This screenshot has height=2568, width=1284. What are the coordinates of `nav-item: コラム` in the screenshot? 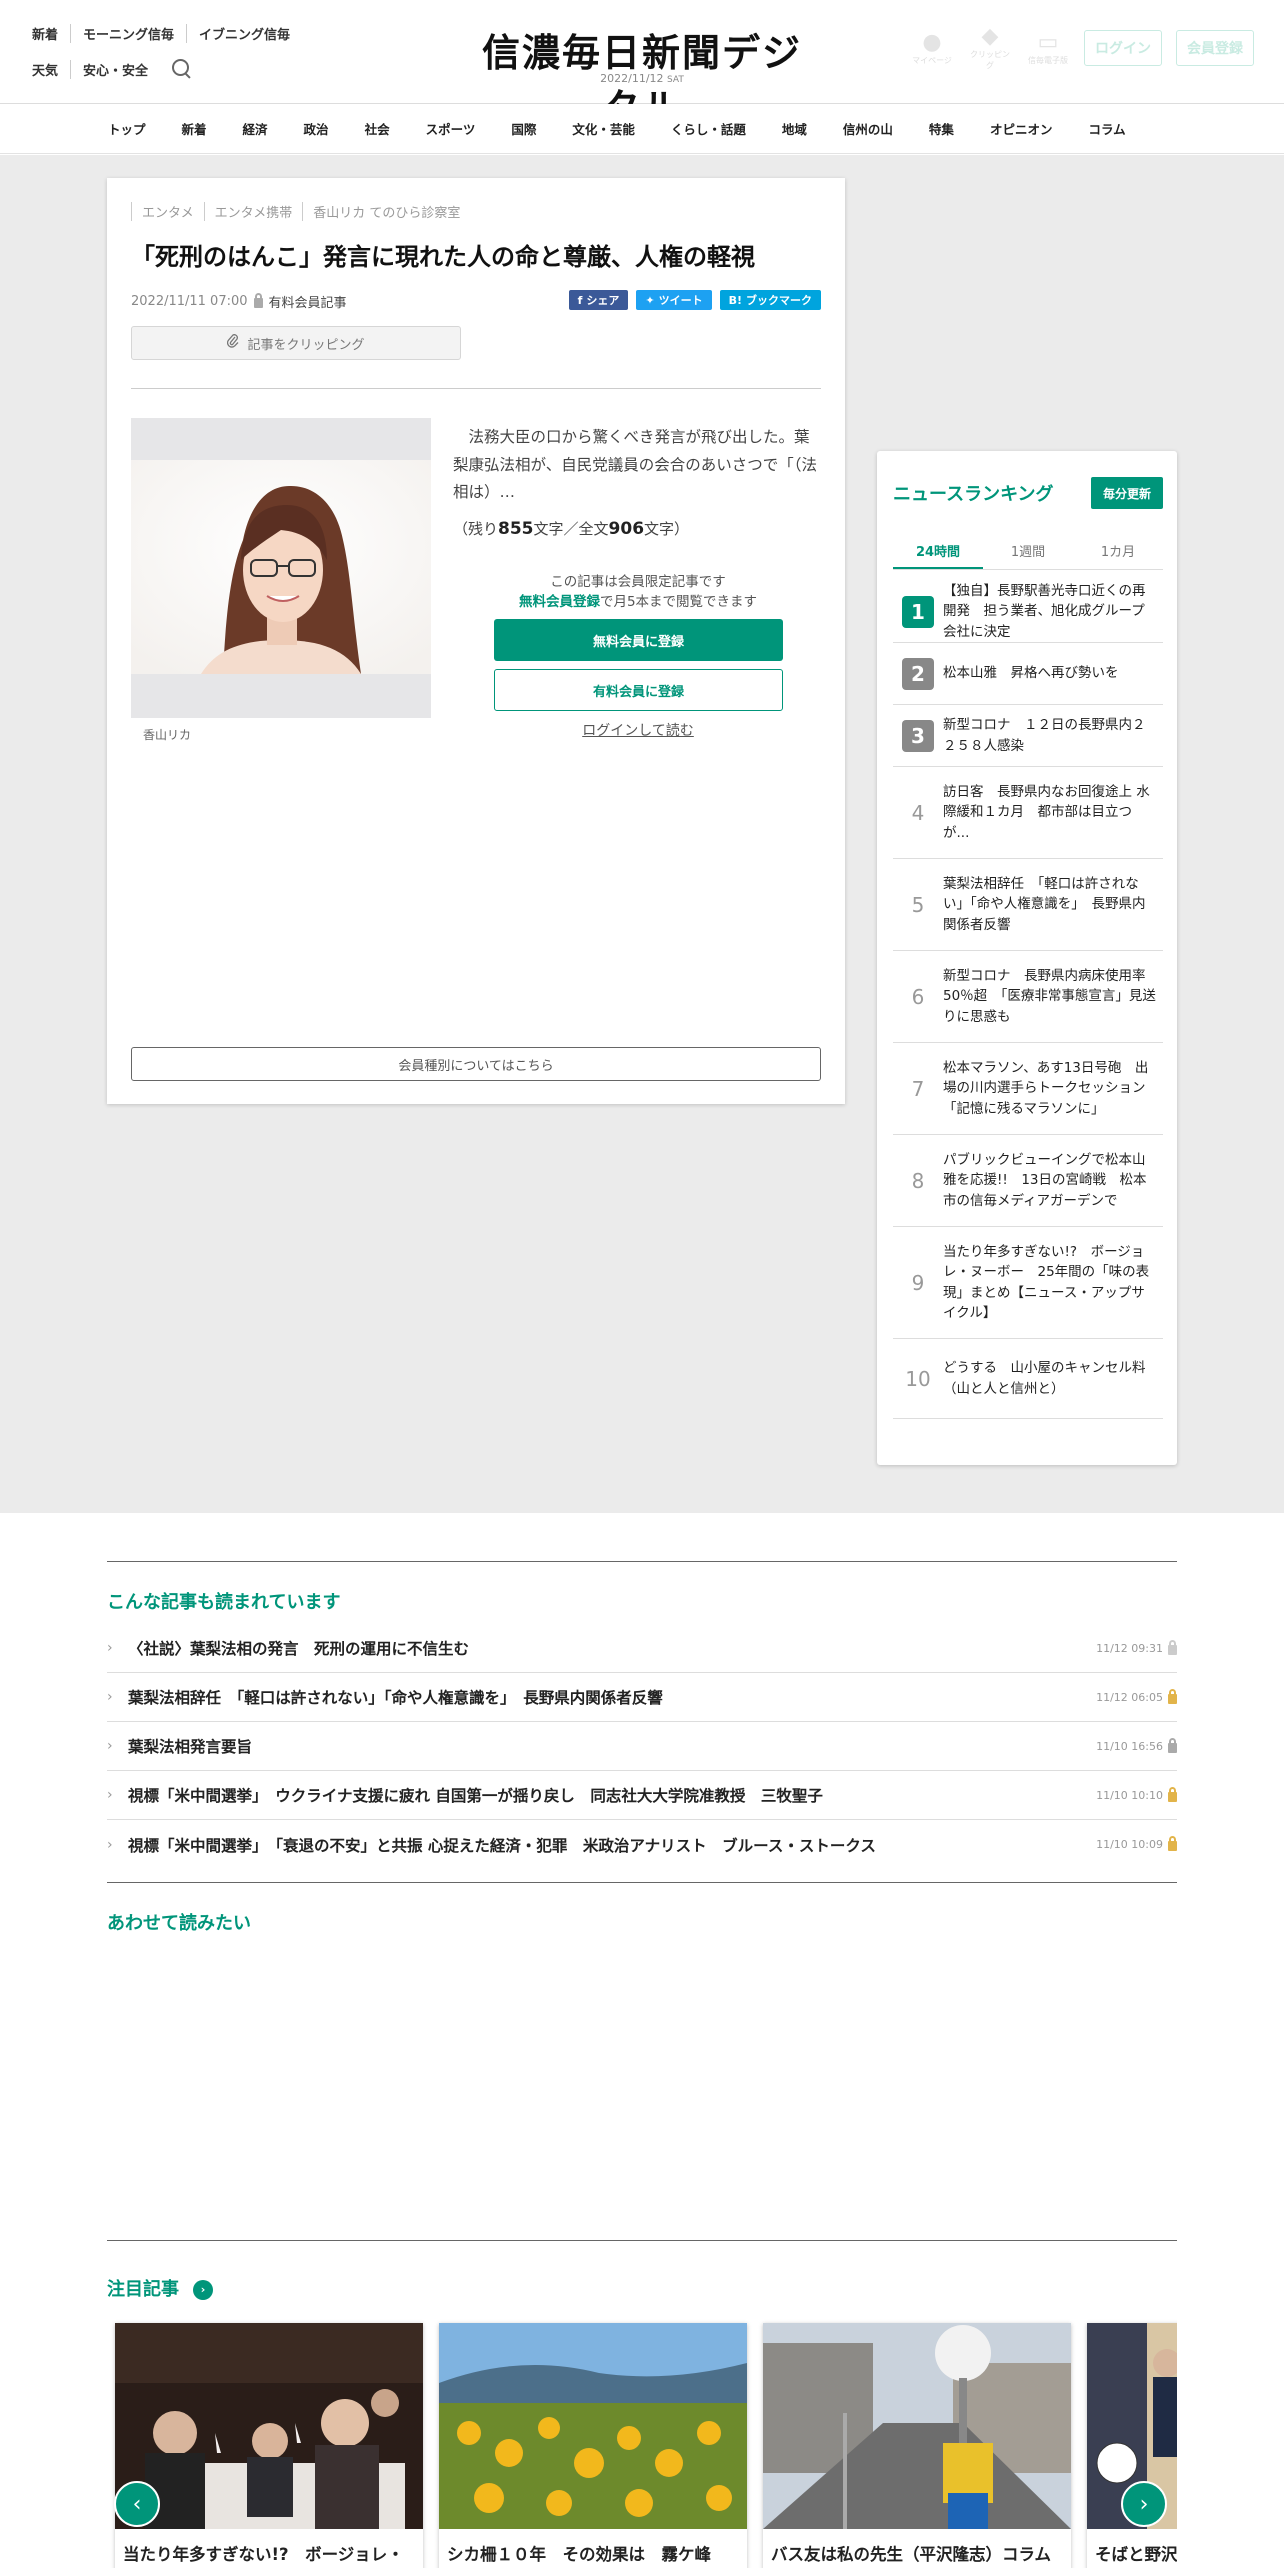 It's located at (1106, 128).